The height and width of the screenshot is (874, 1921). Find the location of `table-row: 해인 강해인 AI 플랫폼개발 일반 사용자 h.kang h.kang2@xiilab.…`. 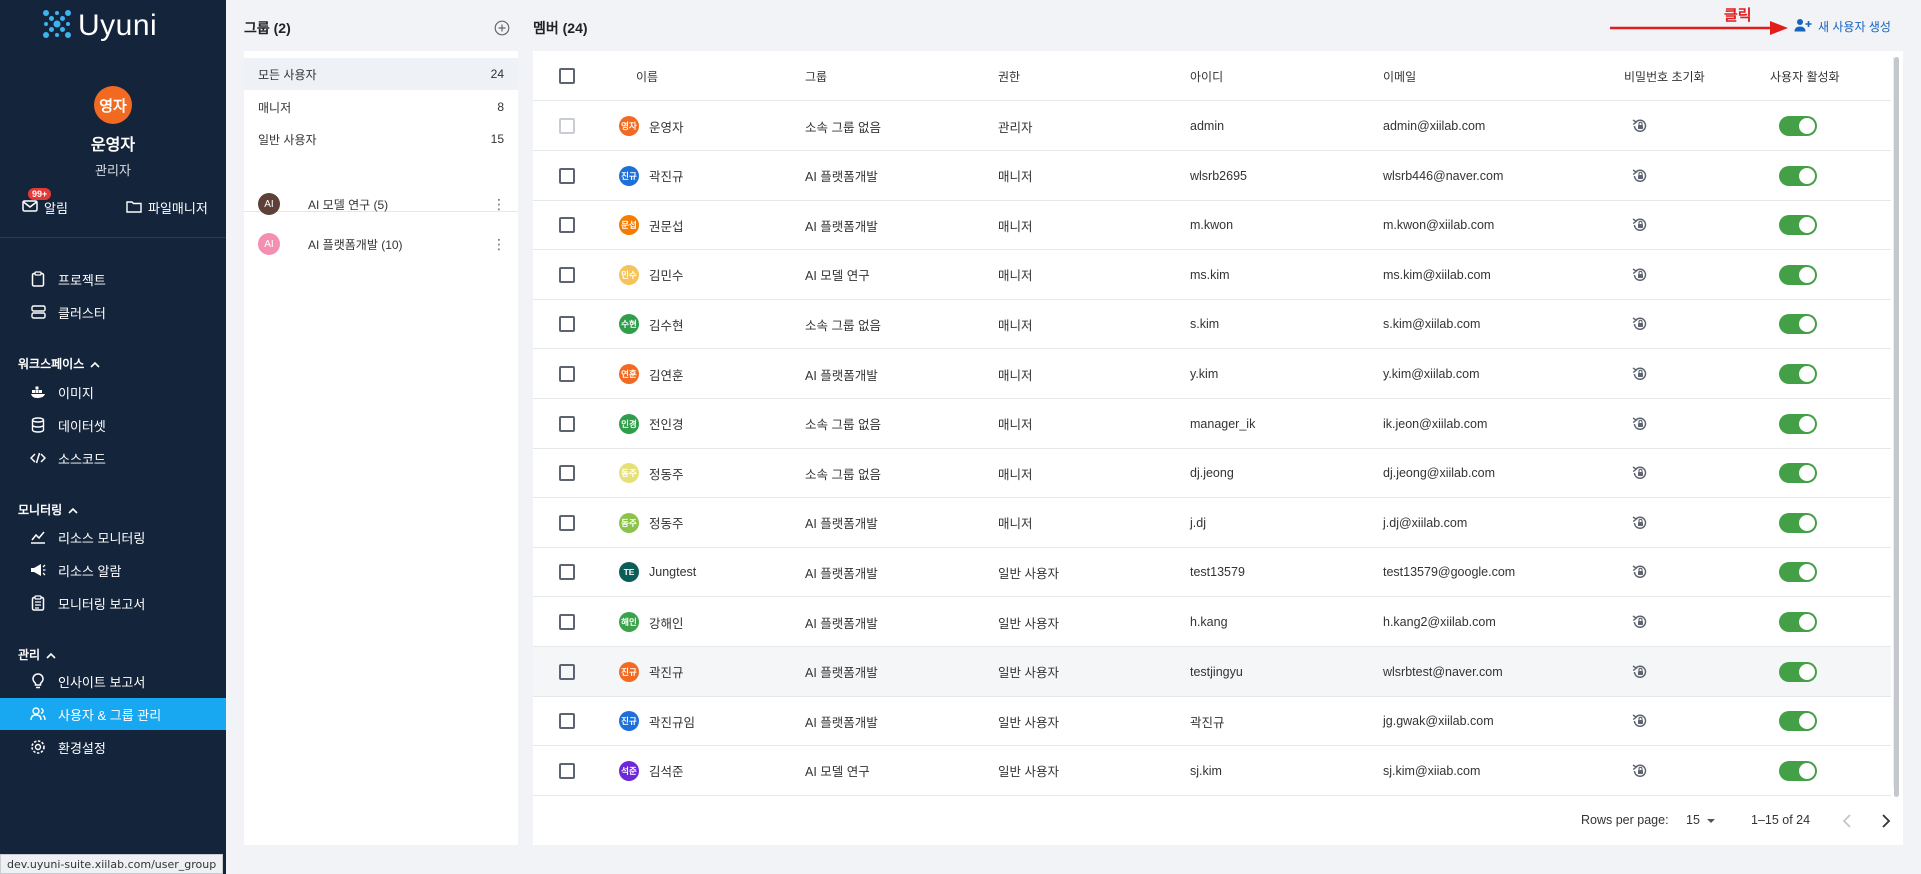

table-row: 해인 강해인 AI 플랫폼개발 일반 사용자 h.kang h.kang2@xiilab.… is located at coordinates (1212, 622).